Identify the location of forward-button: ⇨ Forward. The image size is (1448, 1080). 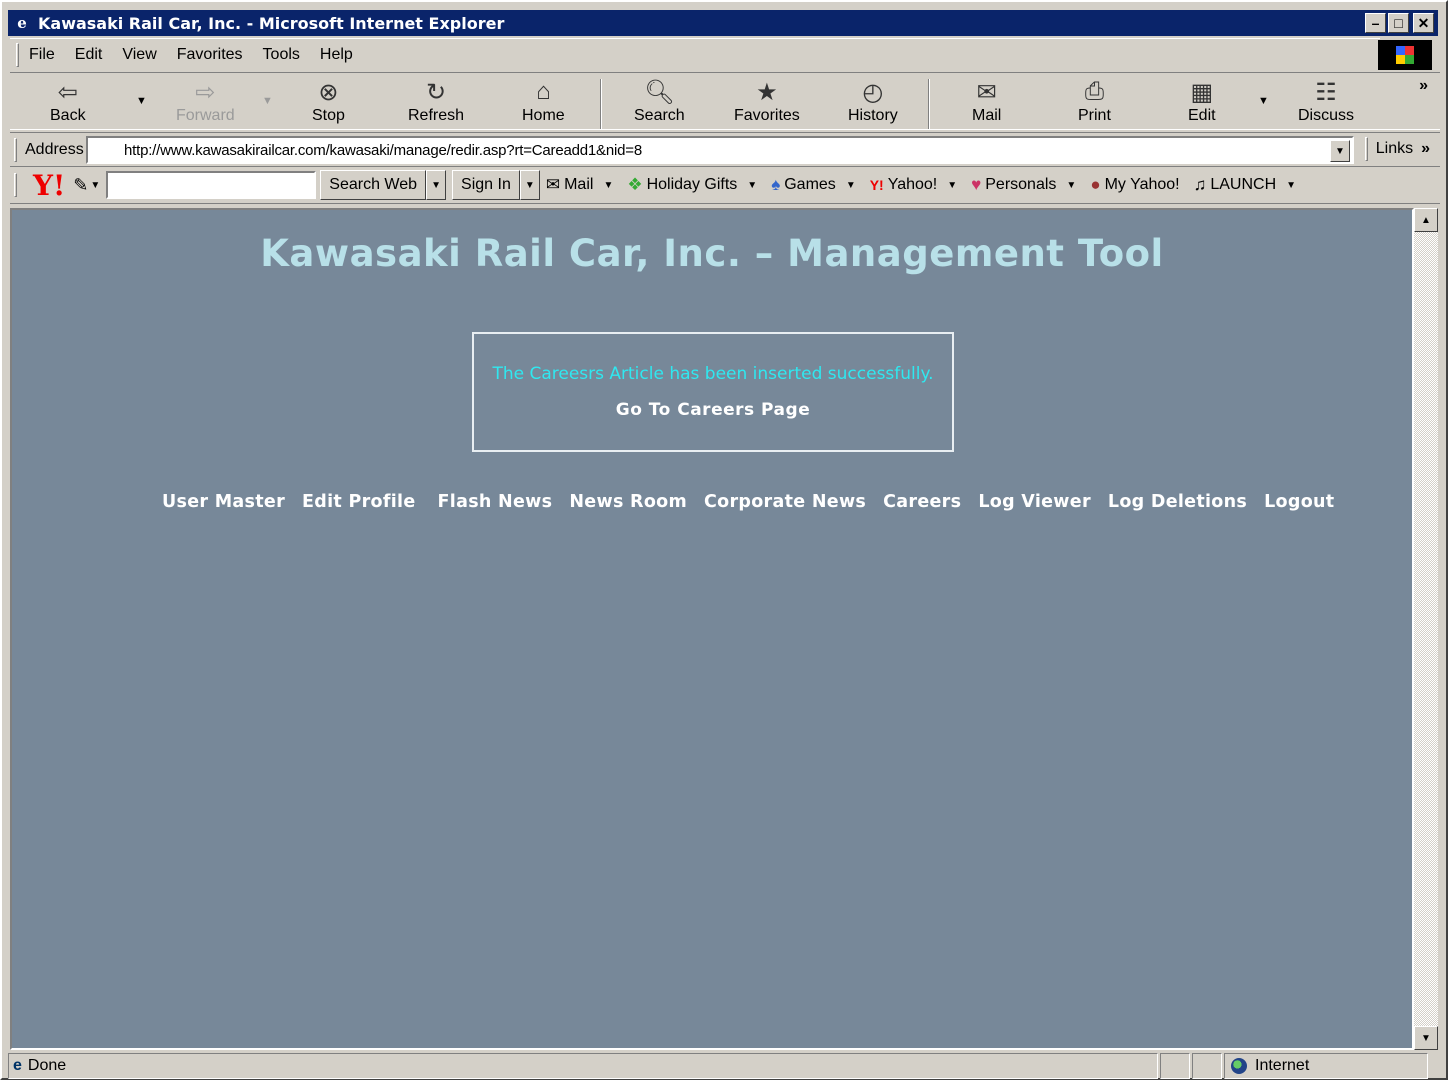
(205, 103).